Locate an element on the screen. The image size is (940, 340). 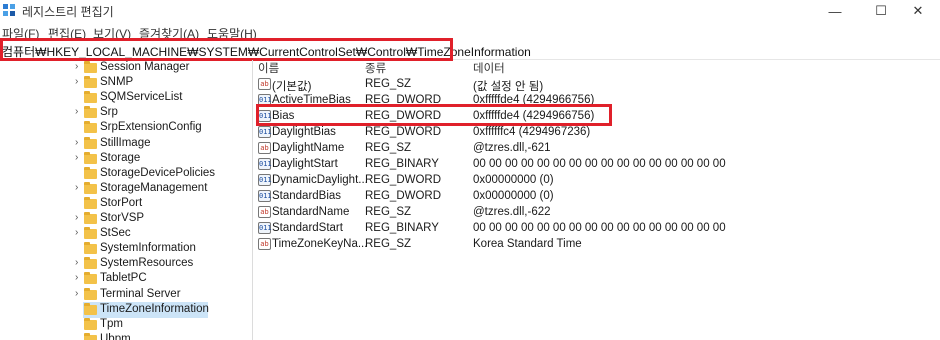
tree-item-label: StorVSP is located at coordinates (122, 218).